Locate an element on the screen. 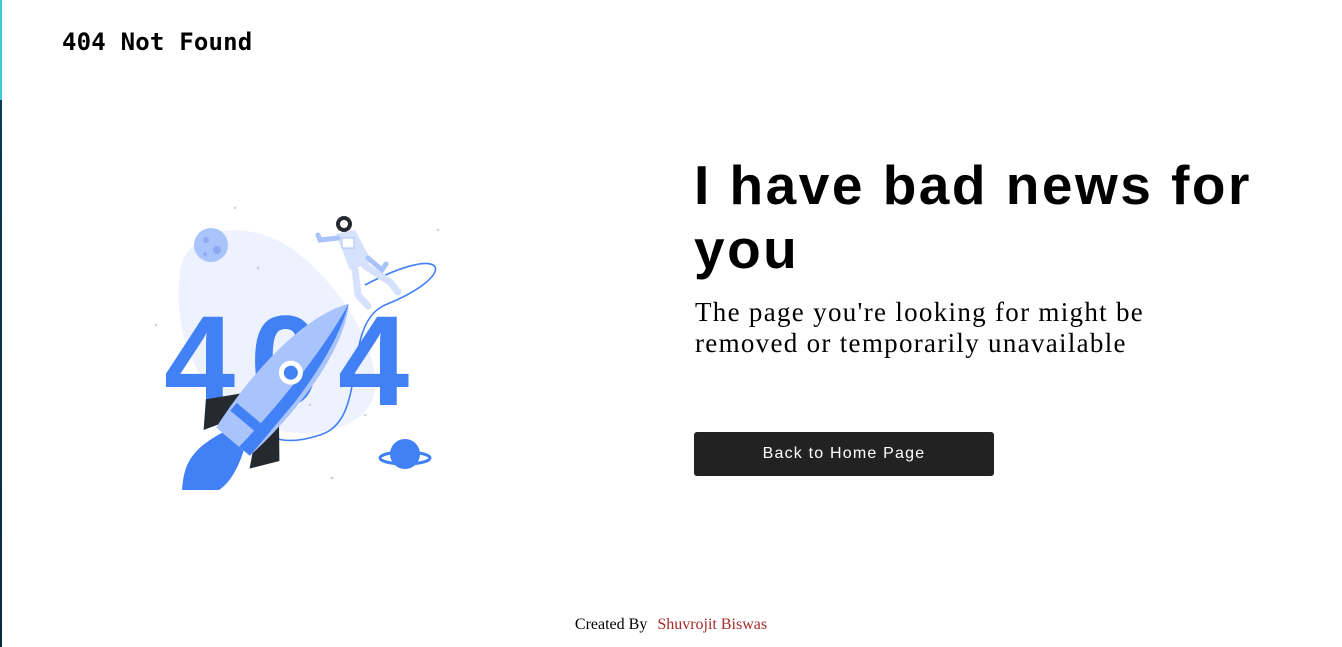 The height and width of the screenshot is (647, 1342). back-to-home-button: Back to Home Page is located at coordinates (844, 454).